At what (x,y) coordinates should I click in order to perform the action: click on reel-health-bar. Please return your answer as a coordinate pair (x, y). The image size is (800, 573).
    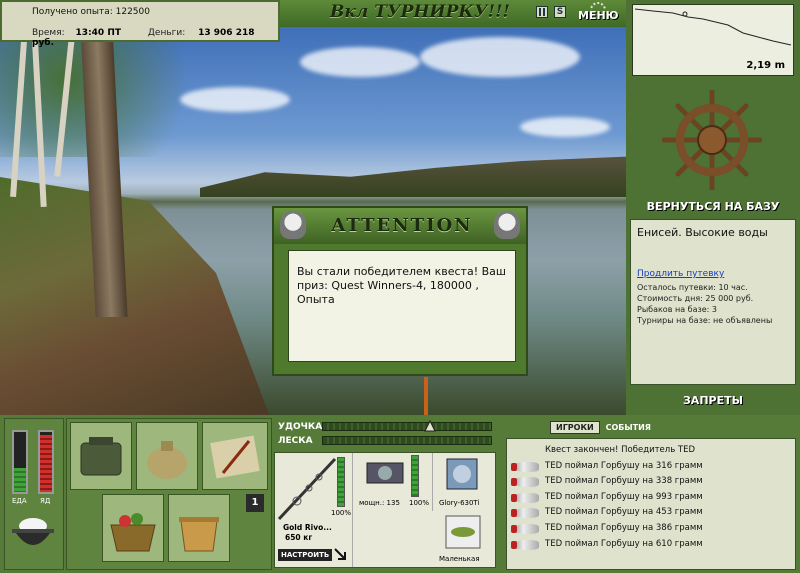
    Looking at the image, I should click on (415, 476).